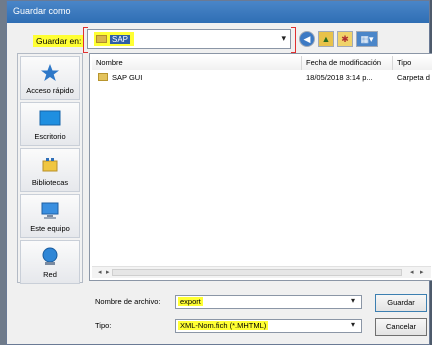  I want to click on scroll-left-icon: ◂, so click(100, 272).